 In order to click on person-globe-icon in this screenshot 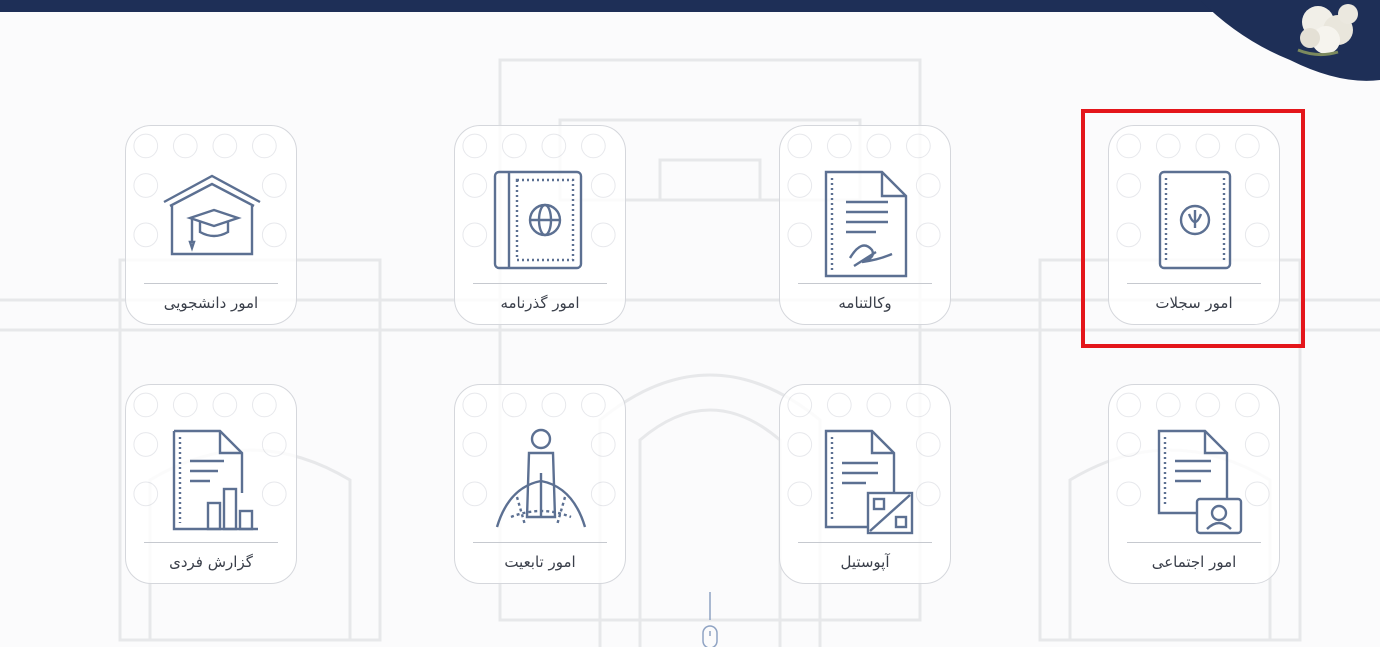, I will do `click(541, 478)`.